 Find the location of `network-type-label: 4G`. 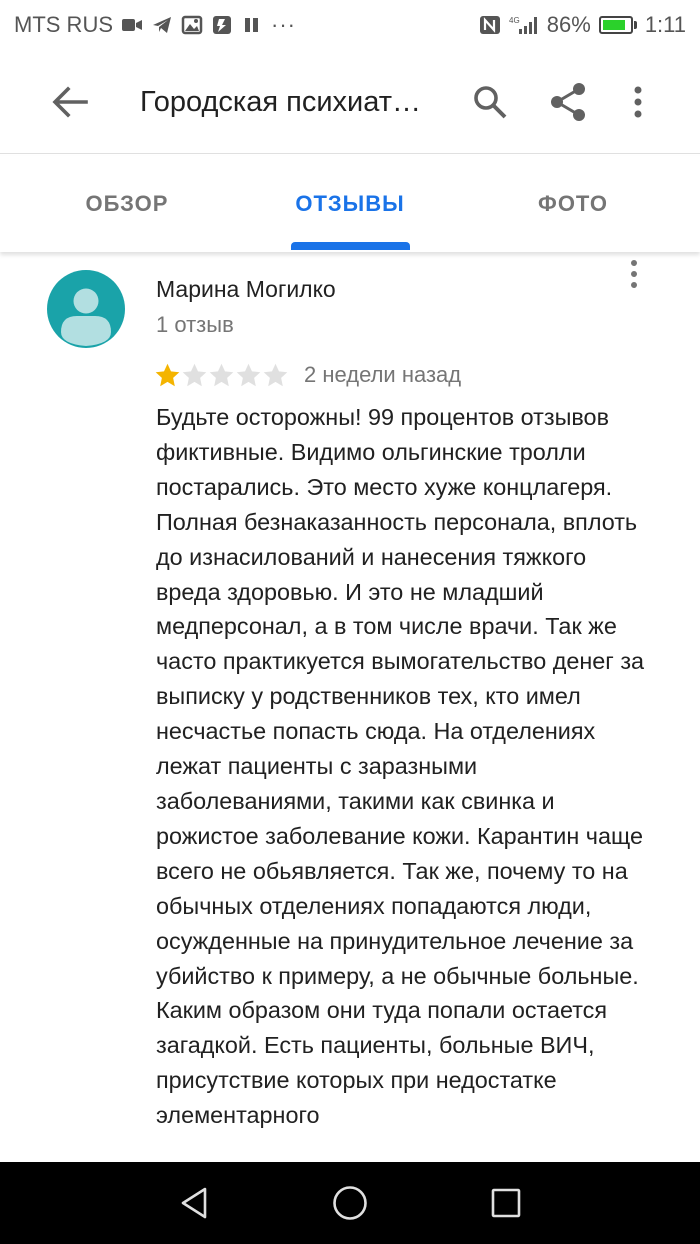

network-type-label: 4G is located at coordinates (514, 20).